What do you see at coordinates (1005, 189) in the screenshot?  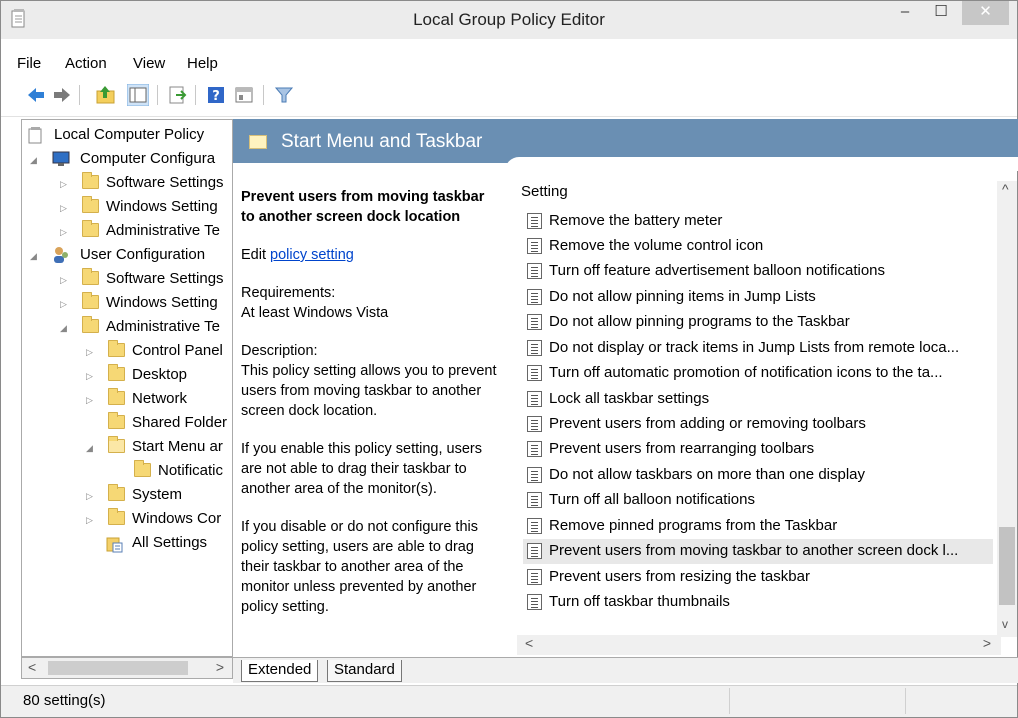 I see `scroll-up-icon: ^` at bounding box center [1005, 189].